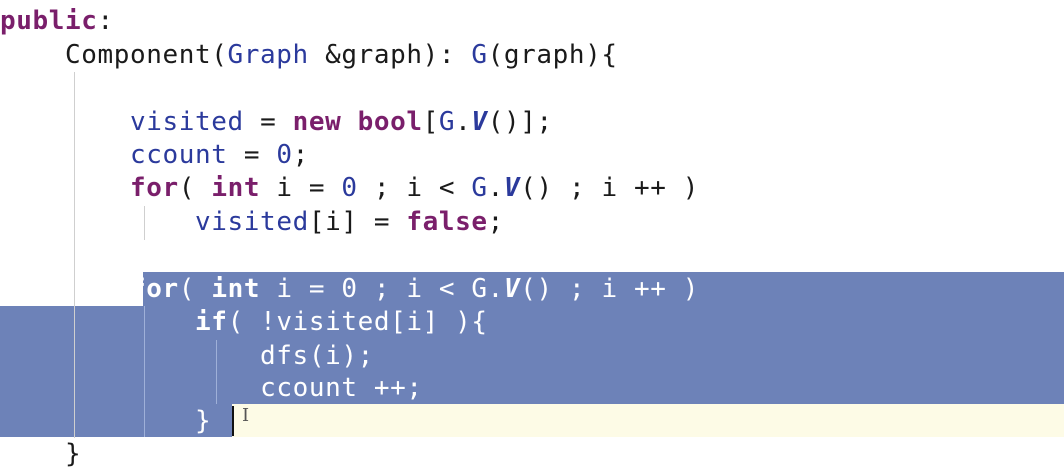  Describe the element at coordinates (233, 421) in the screenshot. I see `text-caret` at that location.